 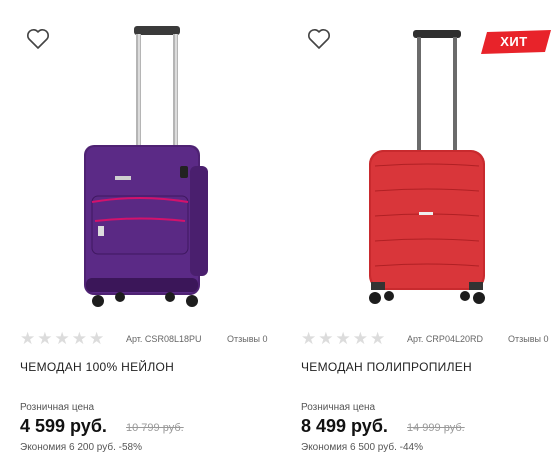 I want to click on product-meta: ★★★★★ Арт. CSR08L18PU Отзывы 0, so click(x=150, y=339).